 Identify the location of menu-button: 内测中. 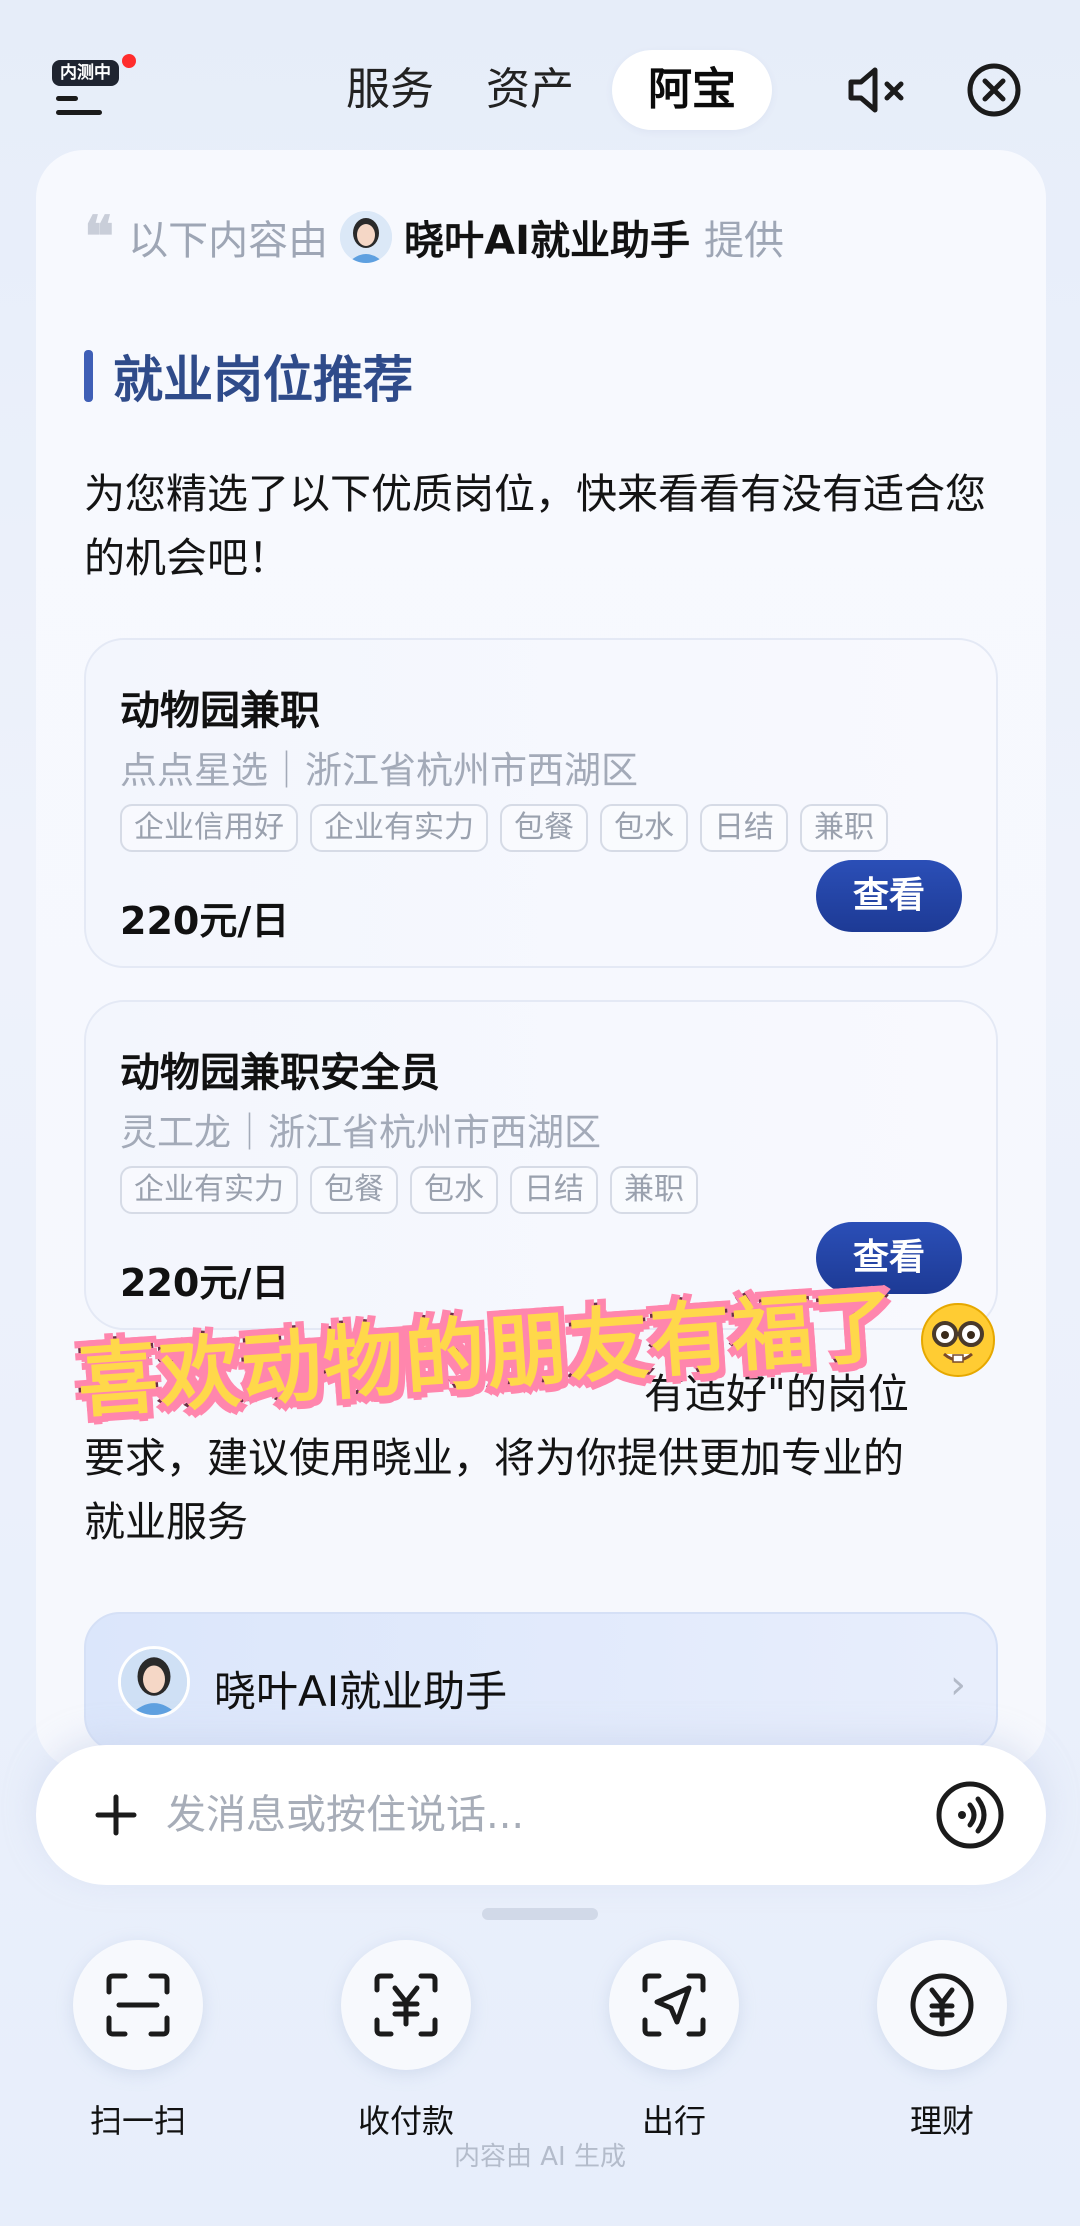
(94, 89).